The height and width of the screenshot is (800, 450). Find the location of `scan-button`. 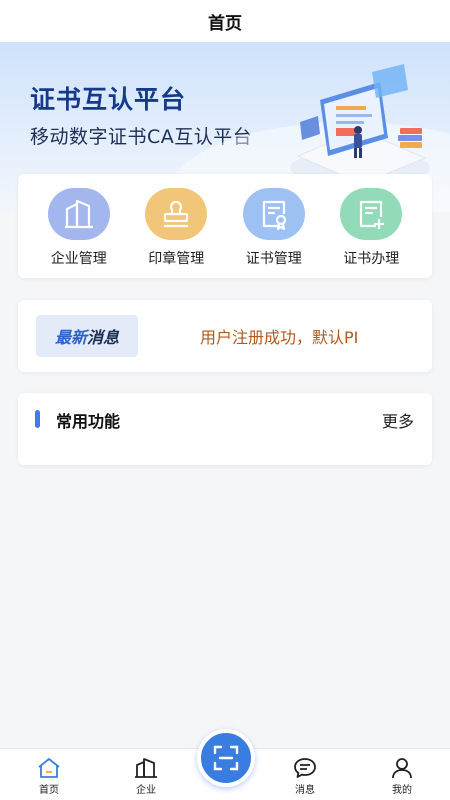

scan-button is located at coordinates (226, 758).